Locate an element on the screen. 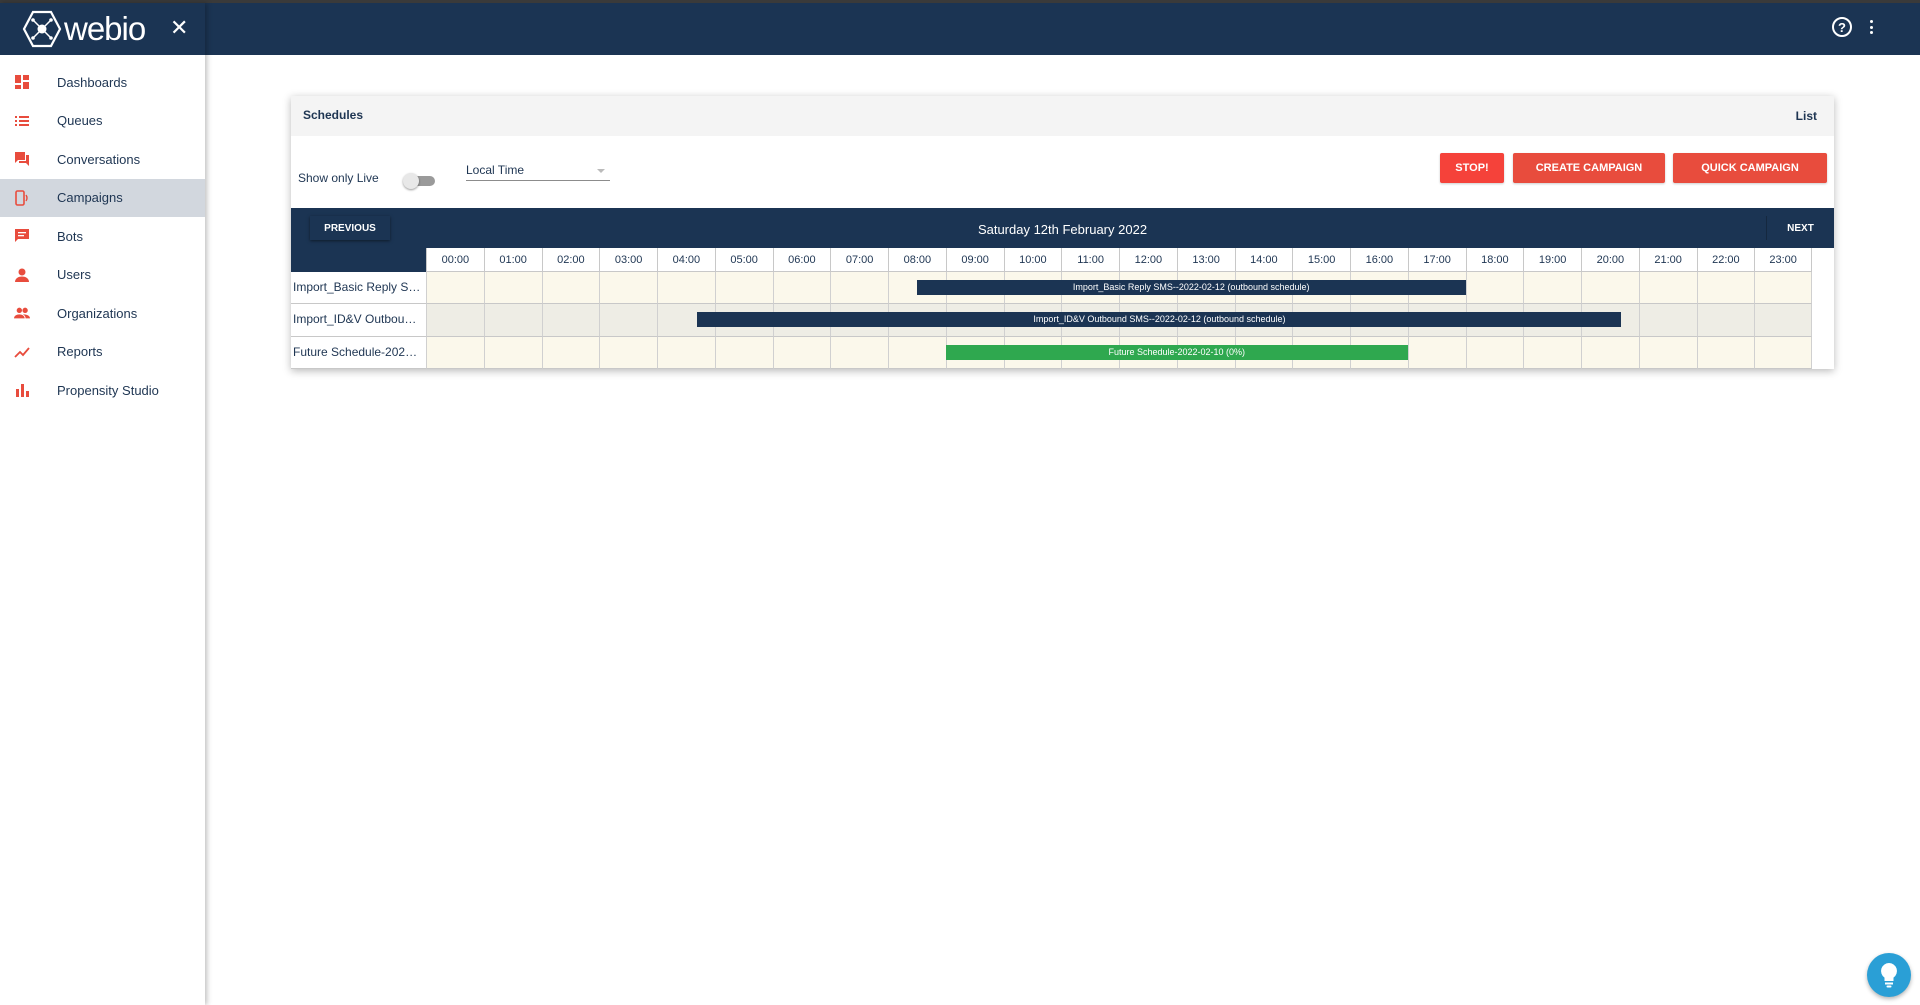  hour-label: 11:00 is located at coordinates (1090, 260).